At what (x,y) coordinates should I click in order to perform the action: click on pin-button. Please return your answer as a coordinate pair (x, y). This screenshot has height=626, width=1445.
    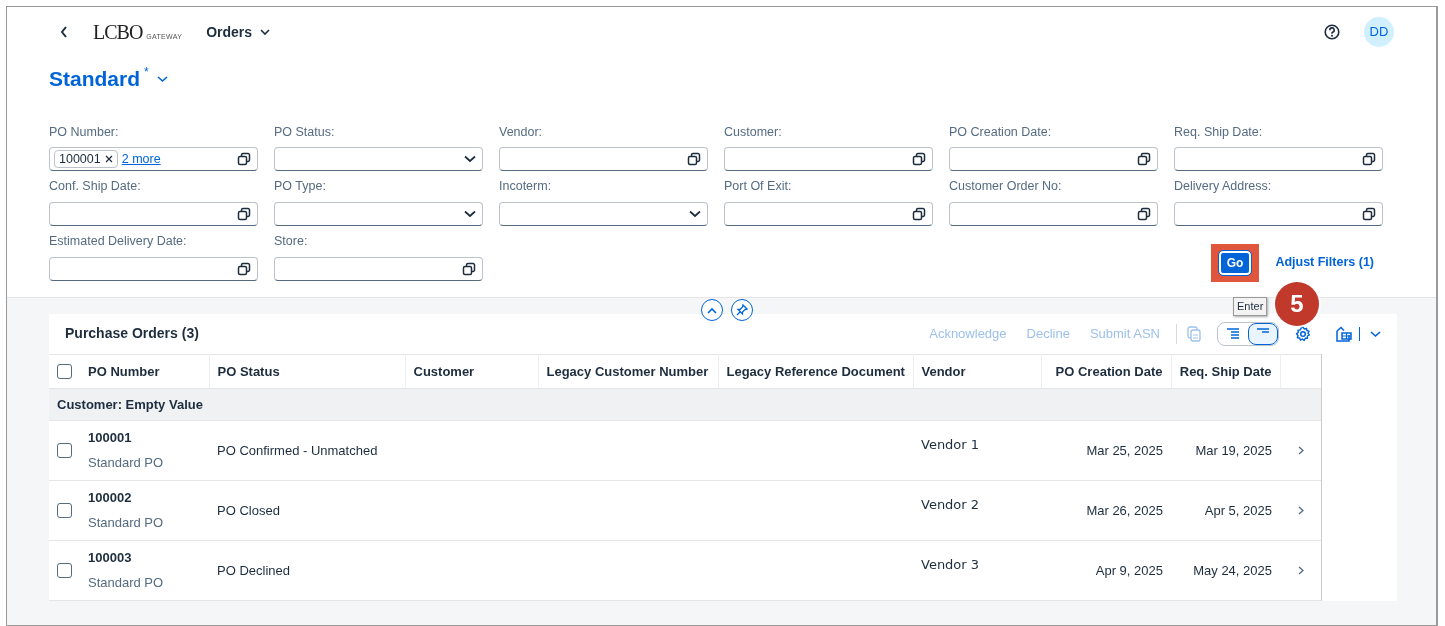
    Looking at the image, I should click on (742, 310).